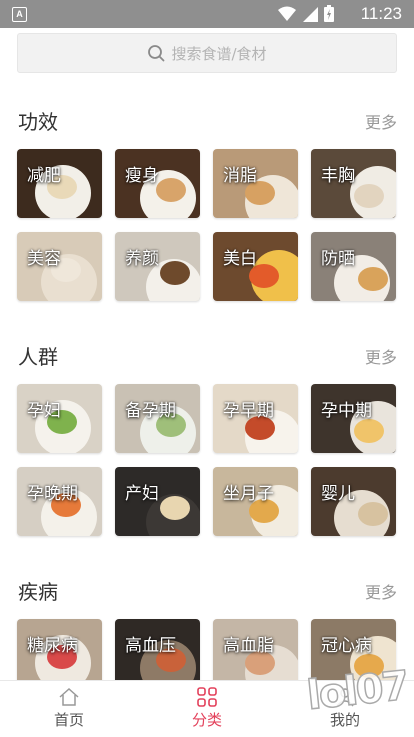 The width and height of the screenshot is (414, 737). I want to click on home-icon, so click(69, 696).